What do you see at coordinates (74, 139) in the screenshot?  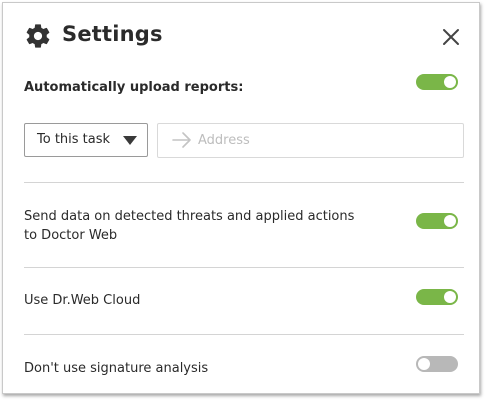 I see `upload-target-value: To this task` at bounding box center [74, 139].